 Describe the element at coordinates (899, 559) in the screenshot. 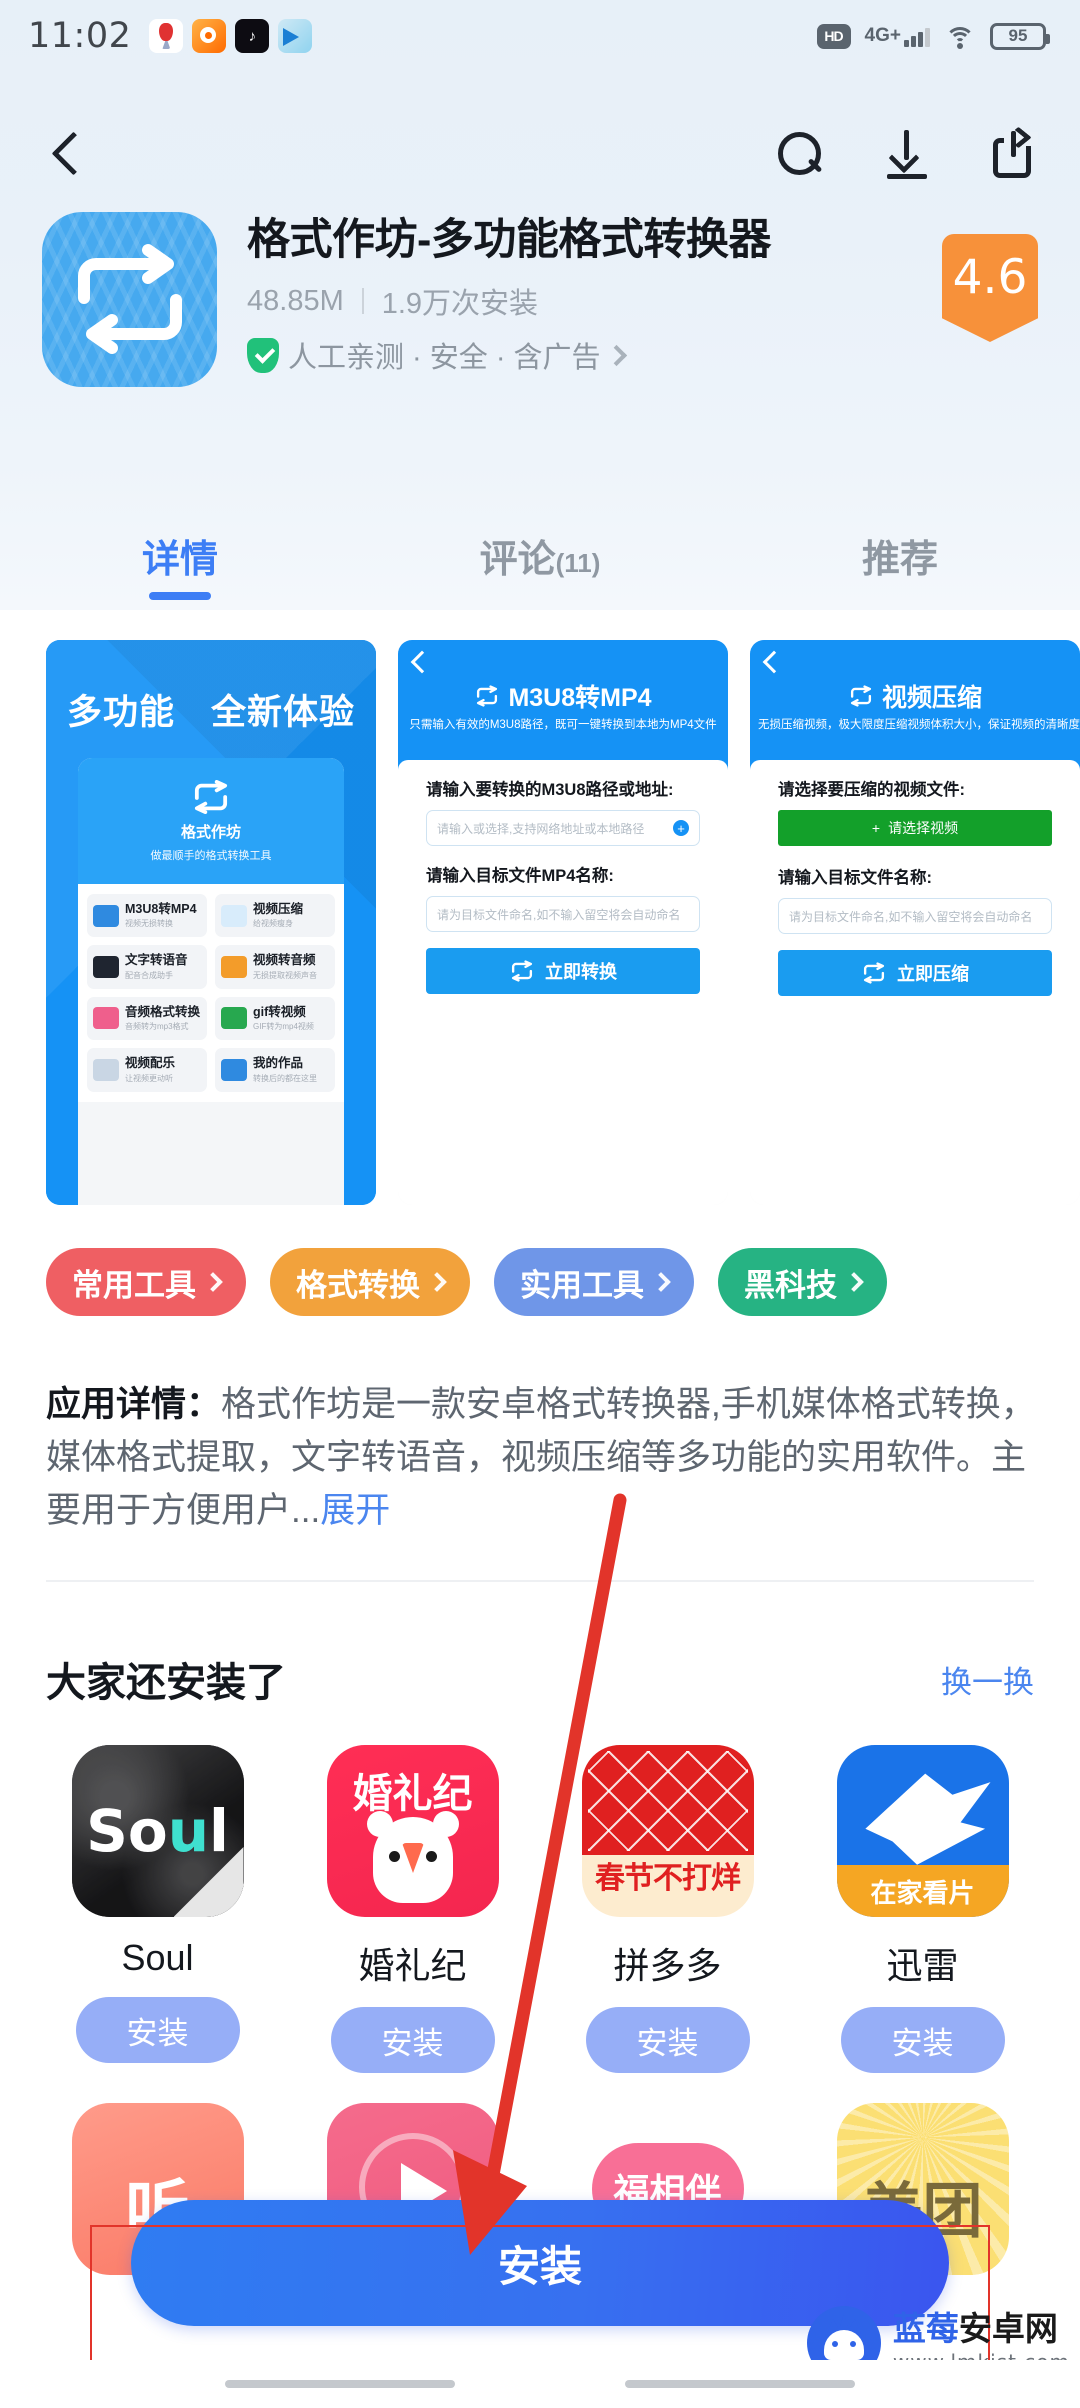

I see `tab-recommend-label: 推荐` at that location.